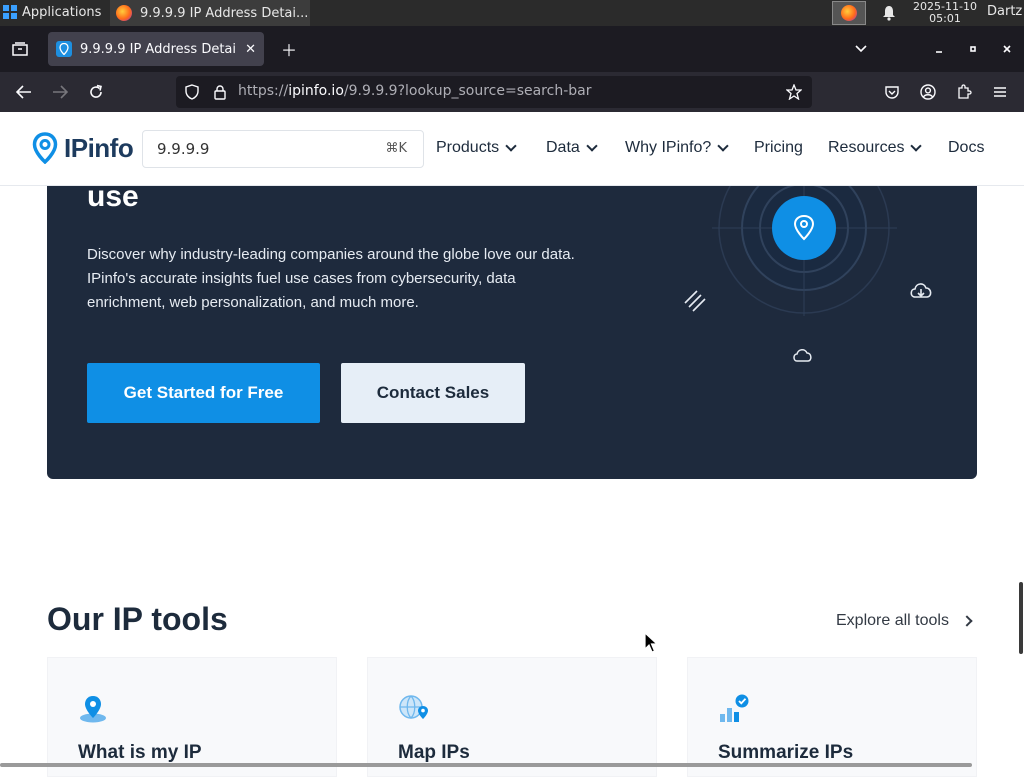  Describe the element at coordinates (563, 147) in the screenshot. I see `nav-data-label: Data` at that location.